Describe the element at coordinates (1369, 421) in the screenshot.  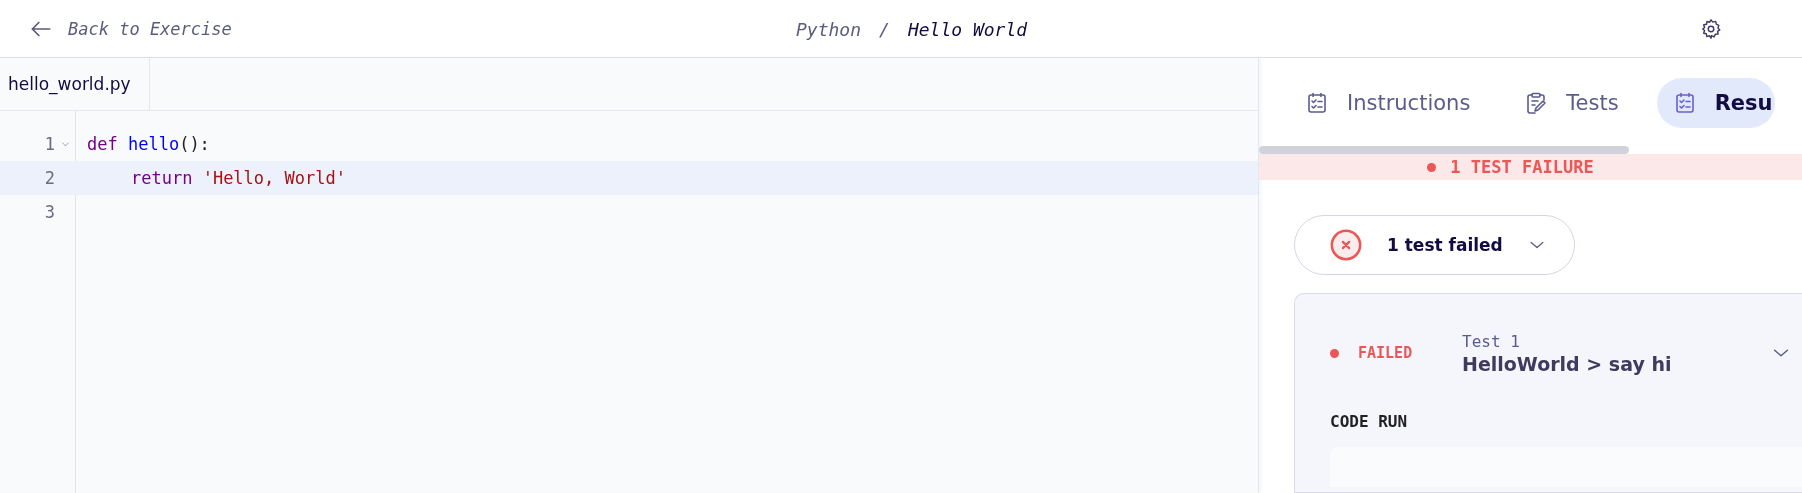
I see `section-heading: CODE RUN` at that location.